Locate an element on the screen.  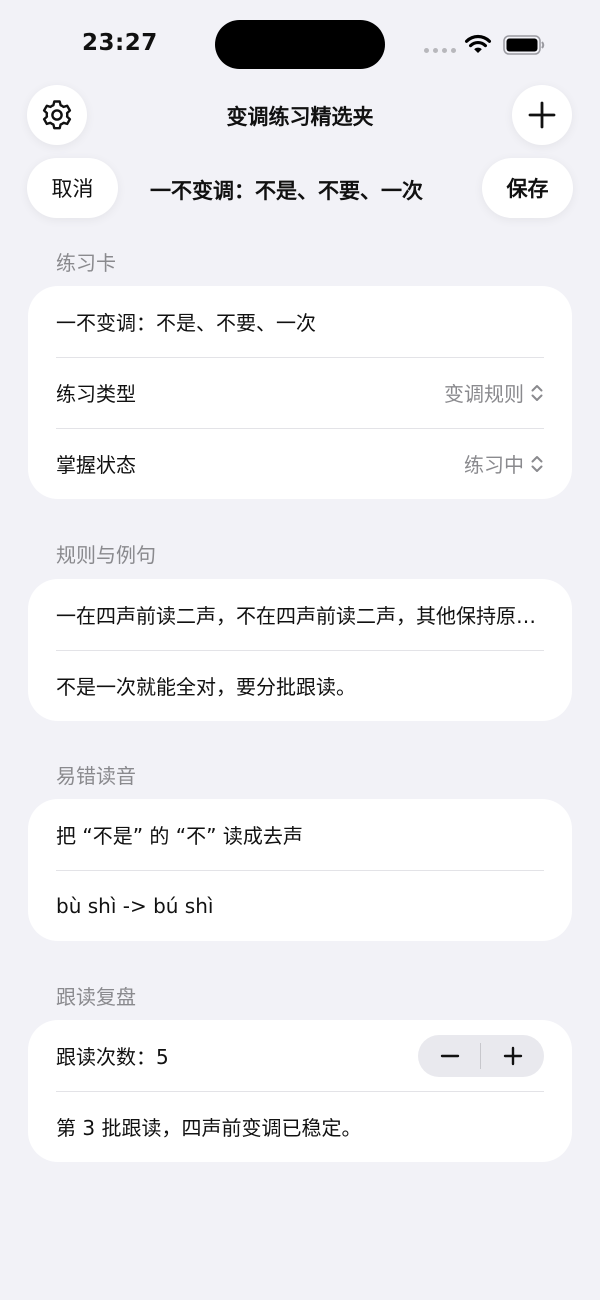
card-title: 一不变调：不是、不要、一次 is located at coordinates (286, 191).